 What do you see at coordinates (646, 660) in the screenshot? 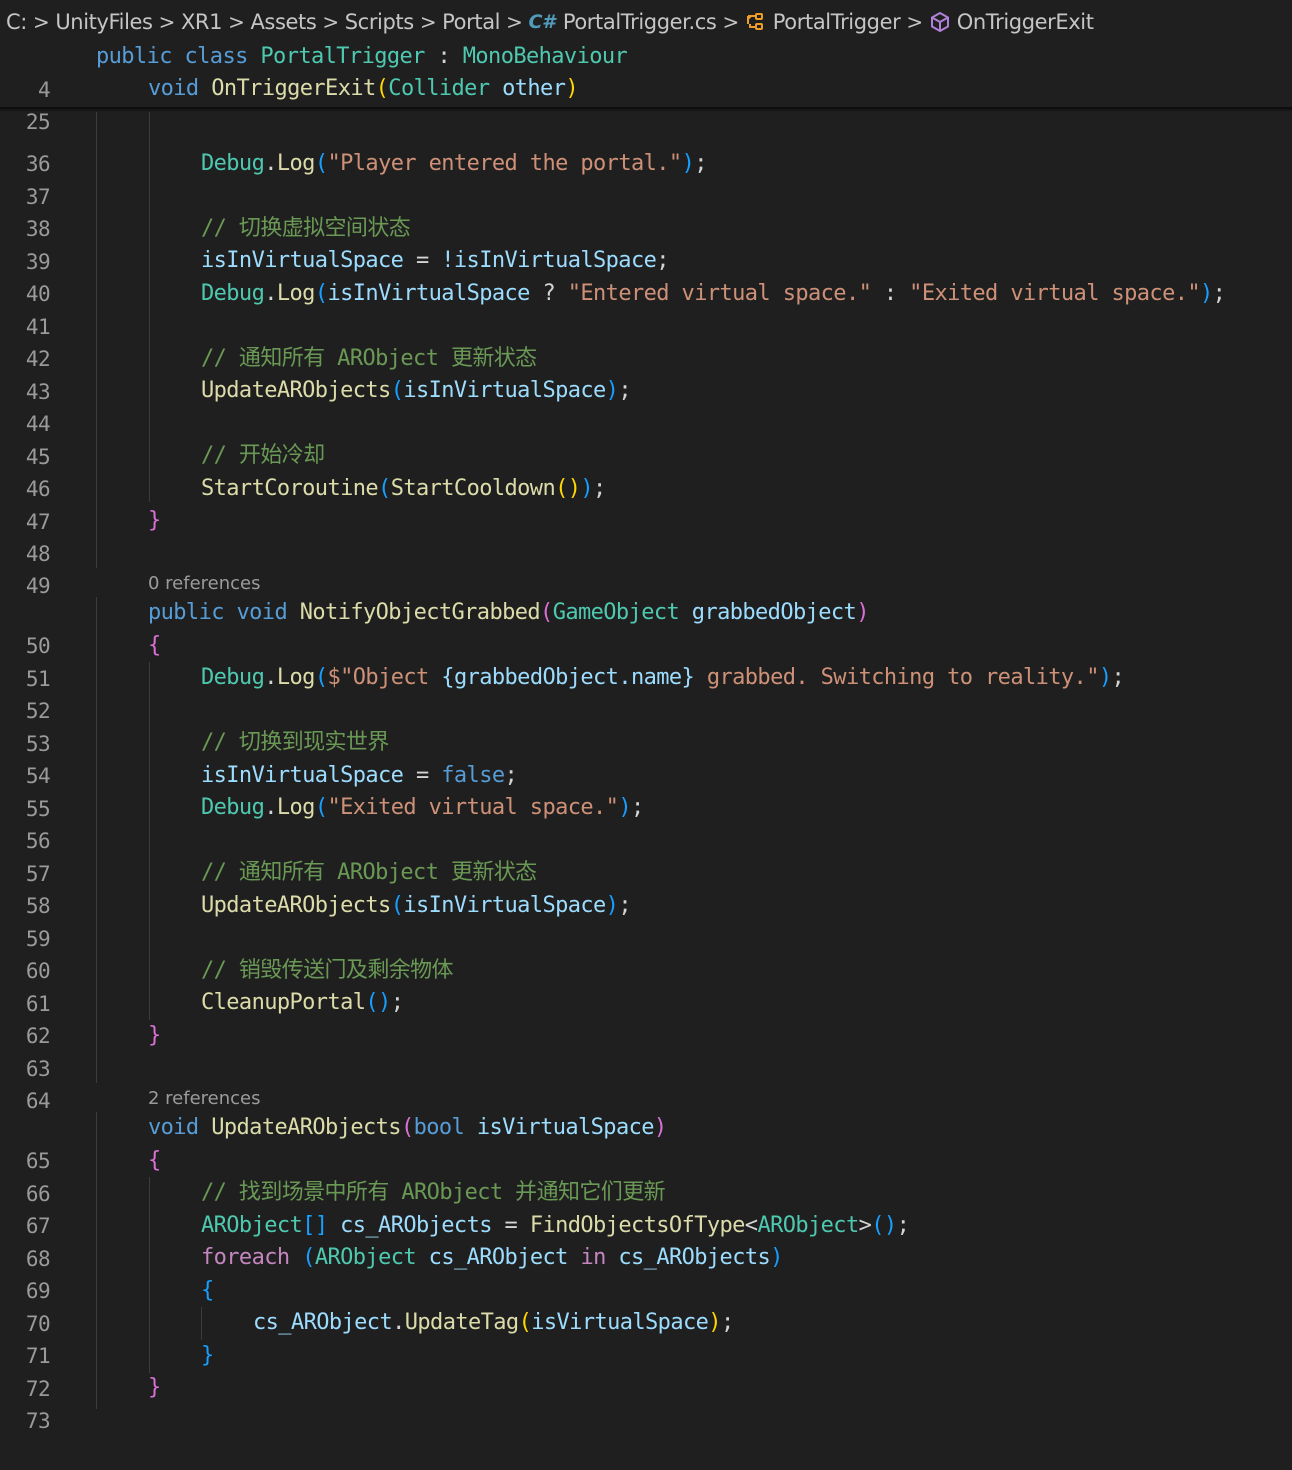
I see `code-line-51: 51 {` at bounding box center [646, 660].